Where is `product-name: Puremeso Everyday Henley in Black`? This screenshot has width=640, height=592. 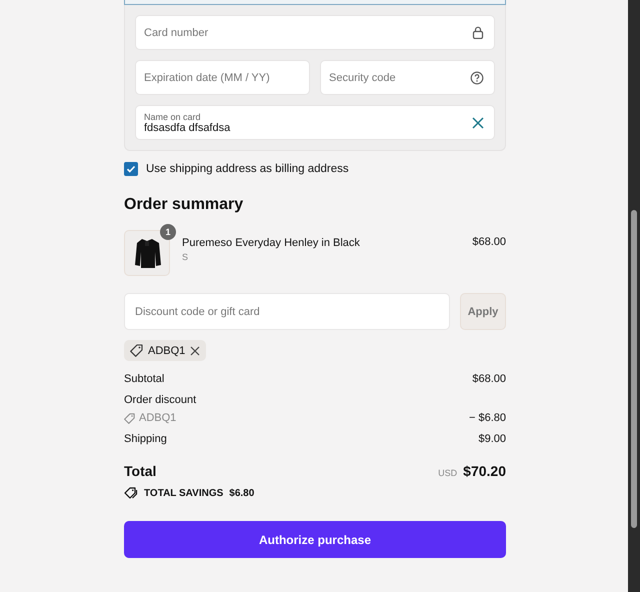 product-name: Puremeso Everyday Henley in Black is located at coordinates (271, 242).